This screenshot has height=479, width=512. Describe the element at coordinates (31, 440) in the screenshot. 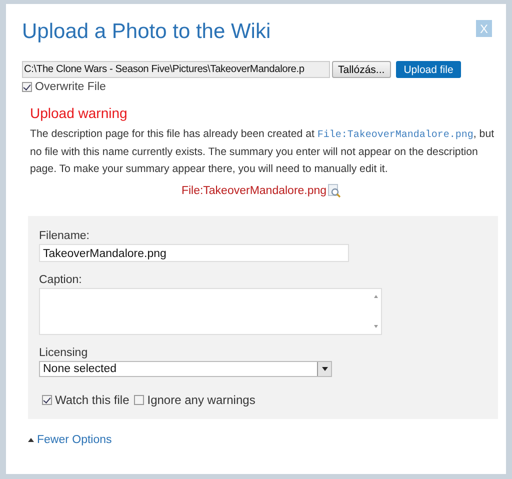

I see `collapse-icon` at that location.